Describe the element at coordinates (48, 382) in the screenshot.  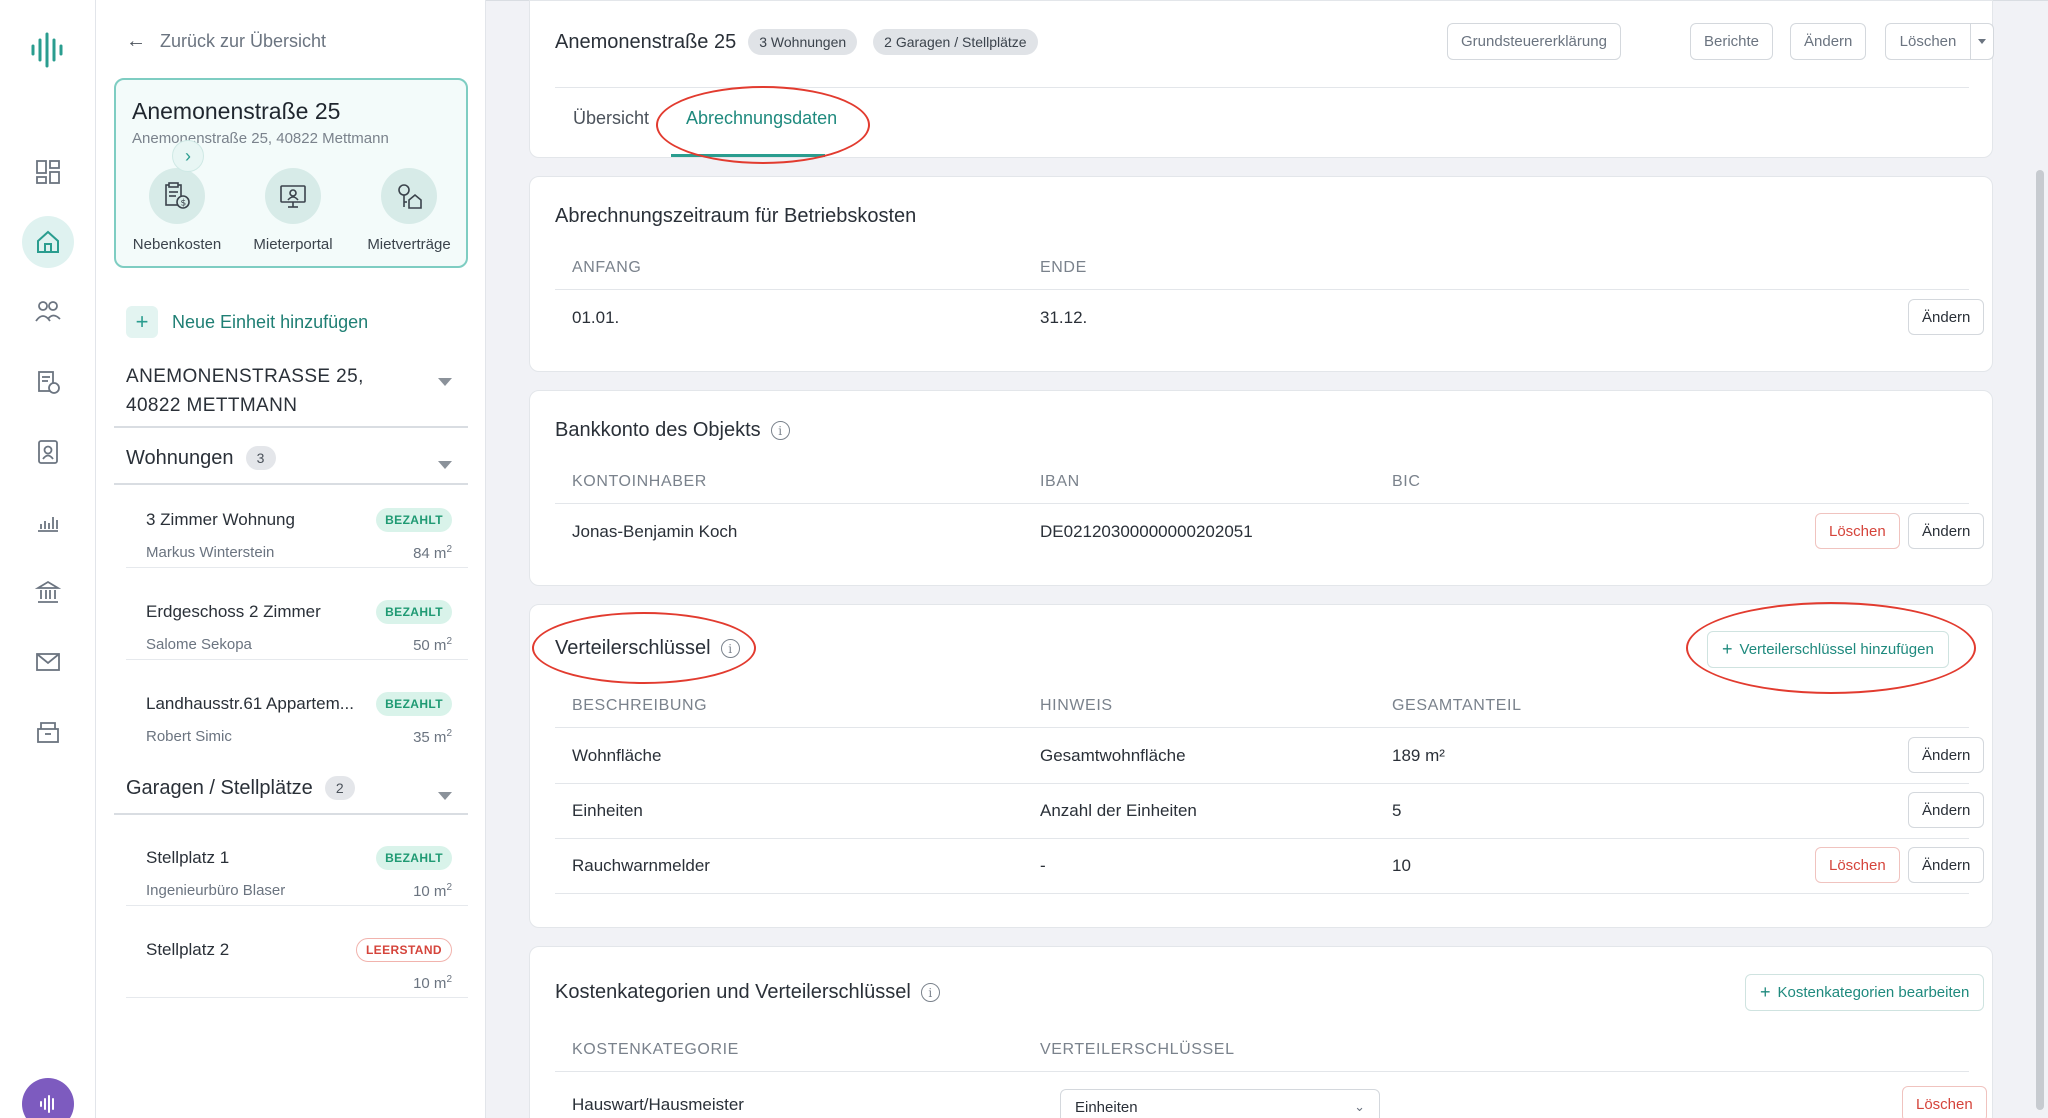
I see `billing-icon` at that location.